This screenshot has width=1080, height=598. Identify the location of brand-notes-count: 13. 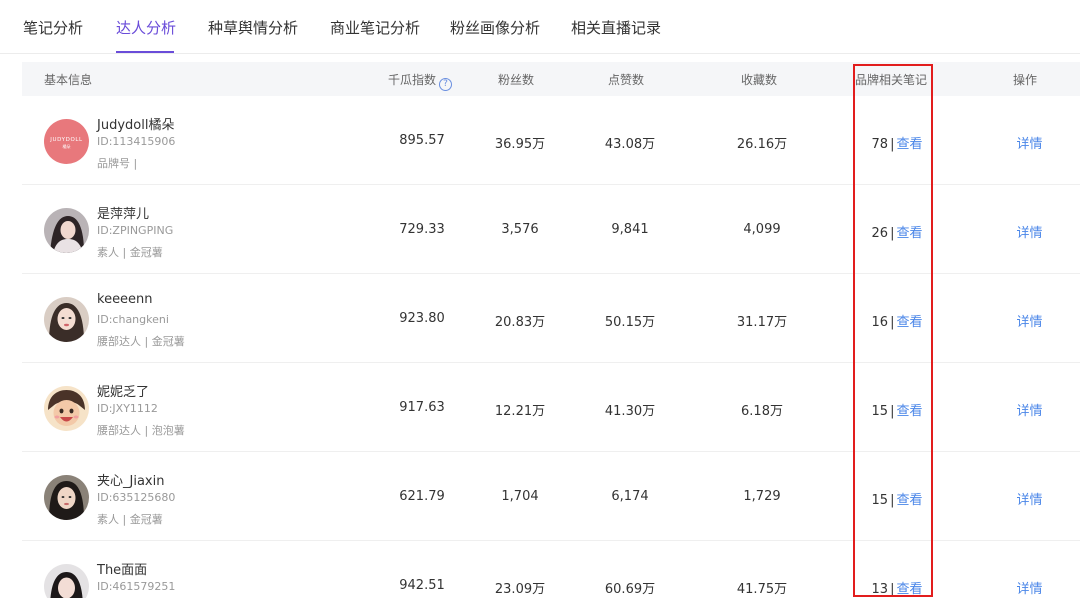
(880, 589).